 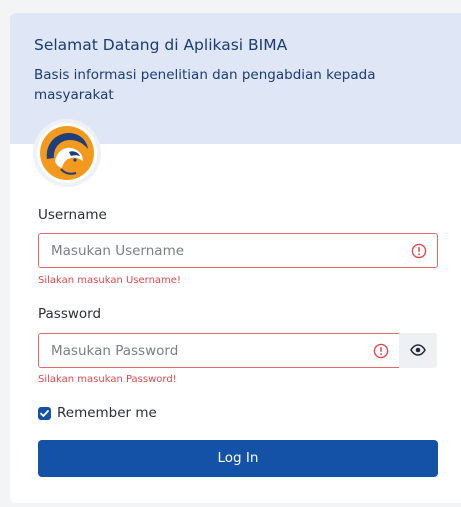 I want to click on password-field, so click(x=219, y=350).